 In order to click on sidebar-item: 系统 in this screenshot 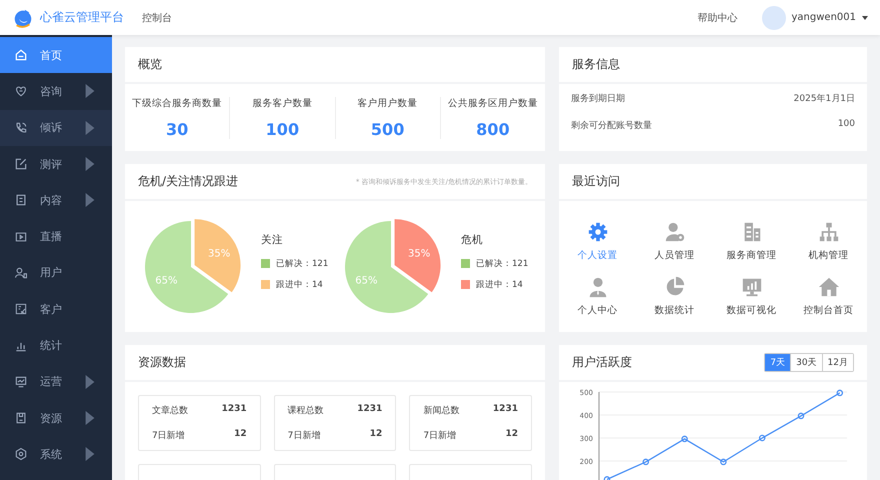, I will do `click(56, 454)`.